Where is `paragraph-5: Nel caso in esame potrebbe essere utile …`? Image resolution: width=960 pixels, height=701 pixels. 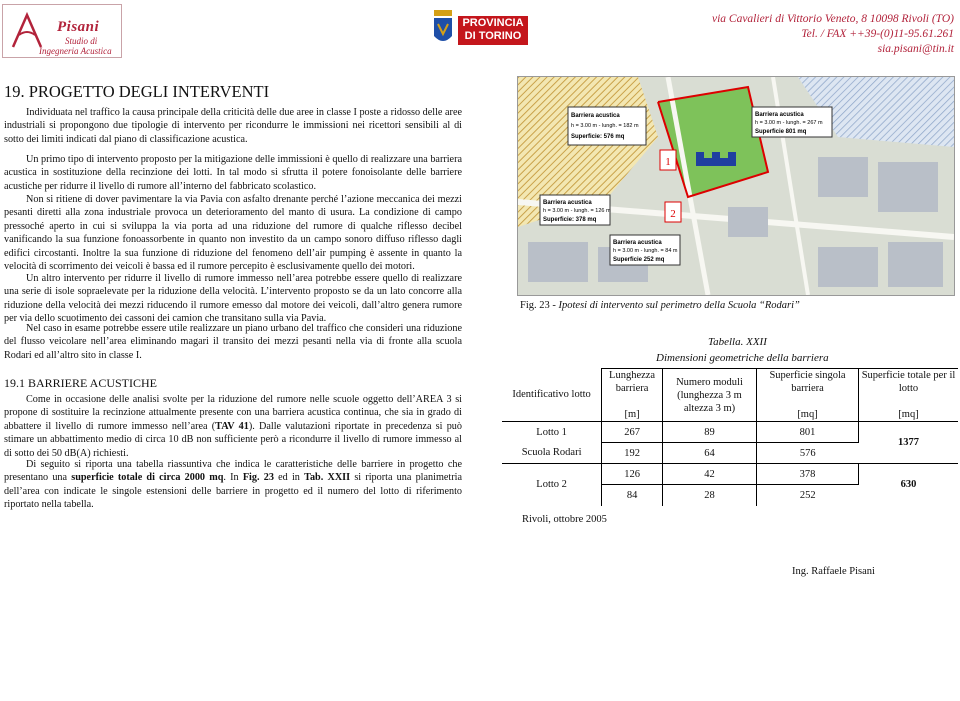
paragraph-5: Nel caso in esame potrebbe essere utile … is located at coordinates (233, 342).